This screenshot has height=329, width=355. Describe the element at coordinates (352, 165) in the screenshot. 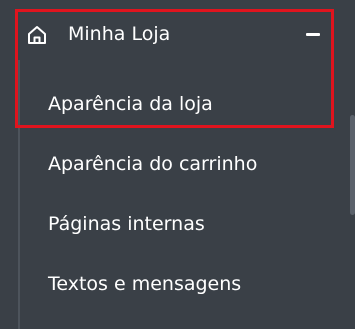

I see `scrollbar-thumb` at that location.